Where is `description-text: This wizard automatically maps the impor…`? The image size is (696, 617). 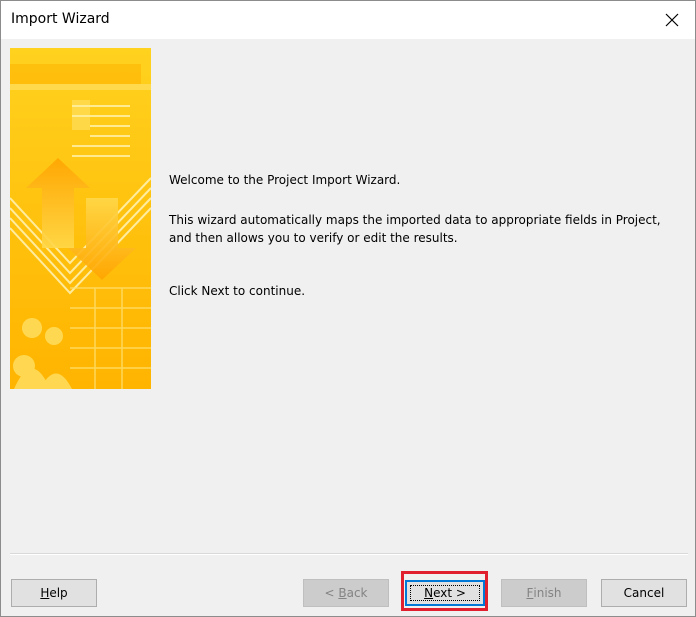 description-text: This wizard automatically maps the impor… is located at coordinates (415, 229).